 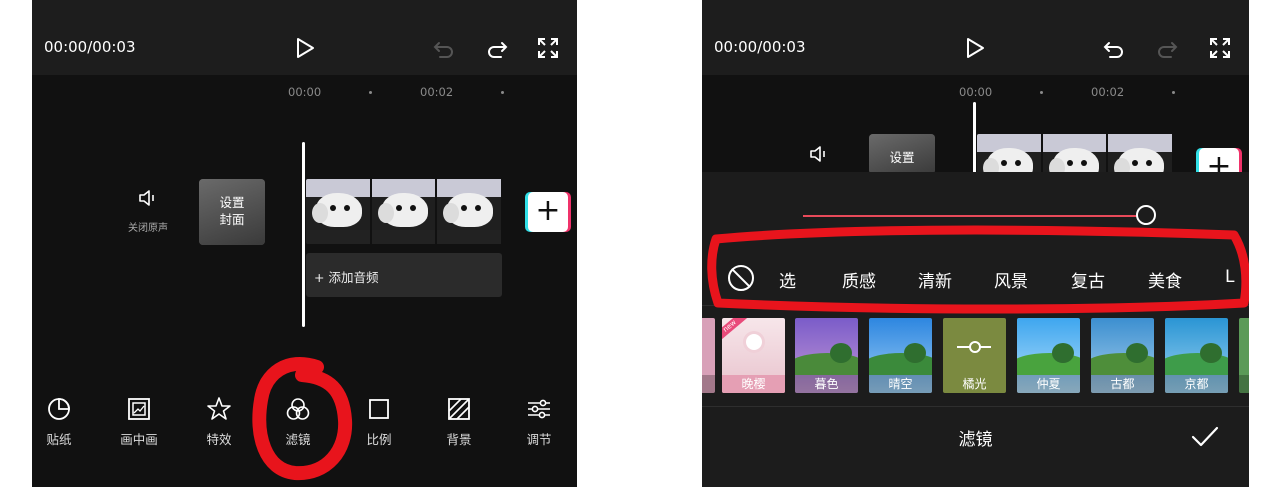 What do you see at coordinates (459, 439) in the screenshot?
I see `toolbar-label: 背景` at bounding box center [459, 439].